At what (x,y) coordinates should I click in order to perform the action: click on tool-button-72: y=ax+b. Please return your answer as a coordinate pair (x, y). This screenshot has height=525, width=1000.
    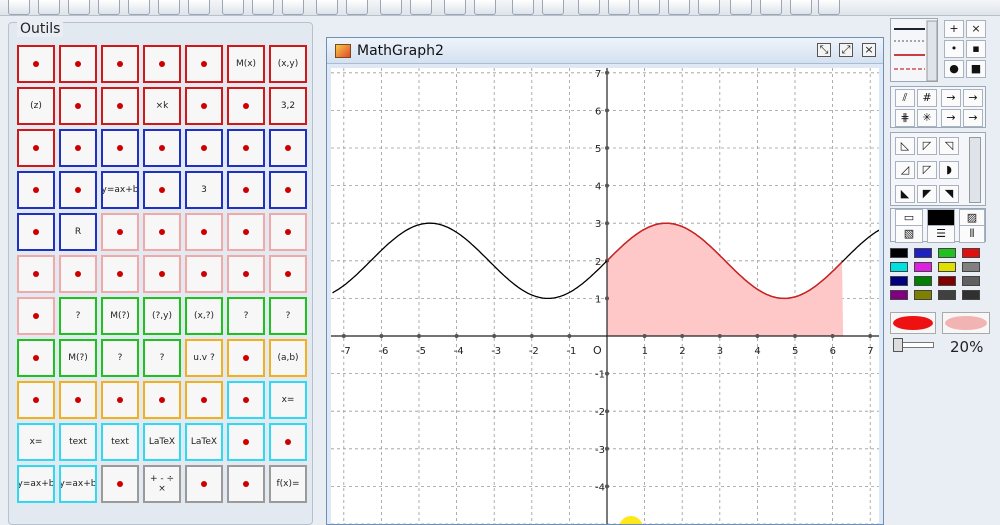
    Looking at the image, I should click on (78, 484).